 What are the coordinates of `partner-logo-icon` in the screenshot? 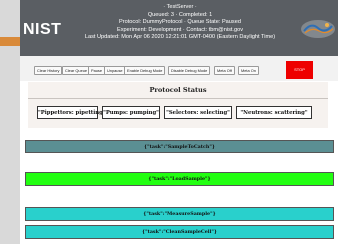 It's located at (318, 29).